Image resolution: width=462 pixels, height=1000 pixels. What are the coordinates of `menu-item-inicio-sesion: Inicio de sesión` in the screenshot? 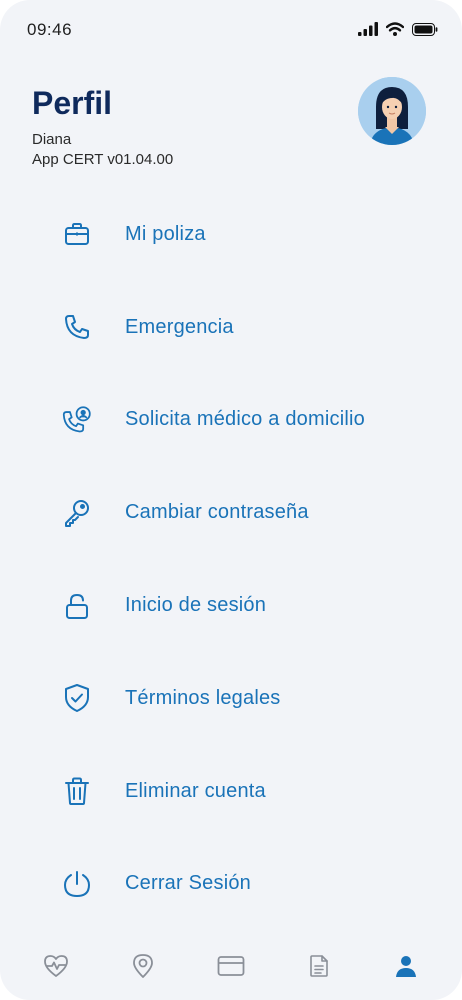 It's located at (231, 605).